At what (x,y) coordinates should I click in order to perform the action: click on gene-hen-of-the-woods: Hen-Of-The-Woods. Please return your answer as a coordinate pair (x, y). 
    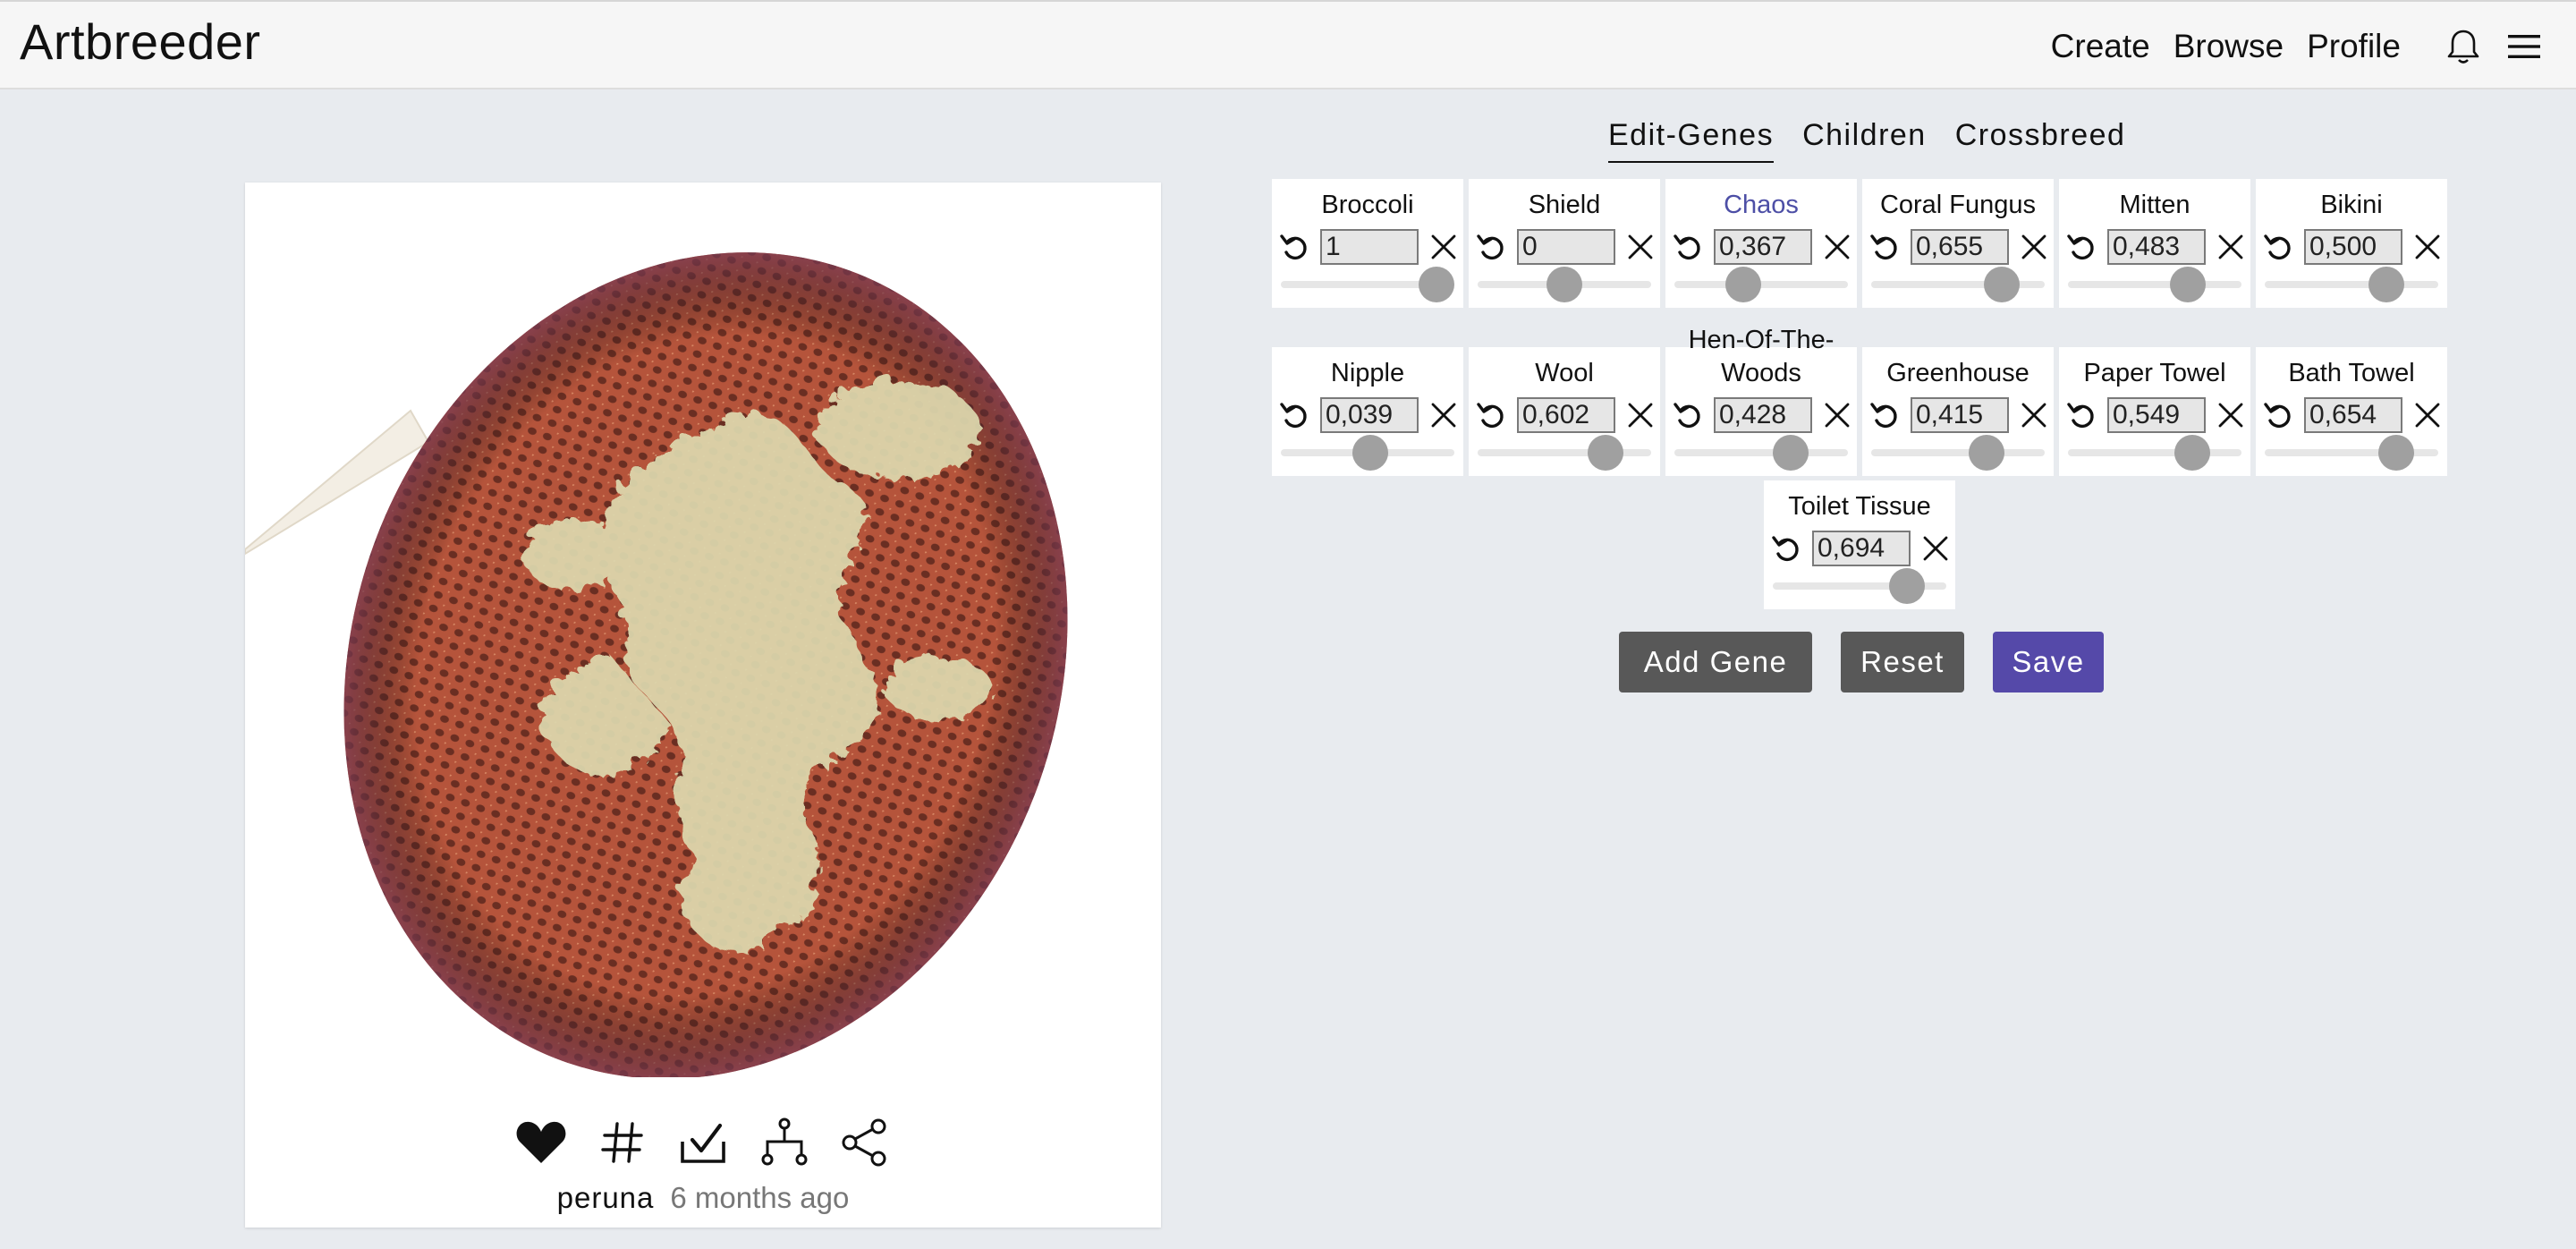
    Looking at the image, I should click on (1761, 401).